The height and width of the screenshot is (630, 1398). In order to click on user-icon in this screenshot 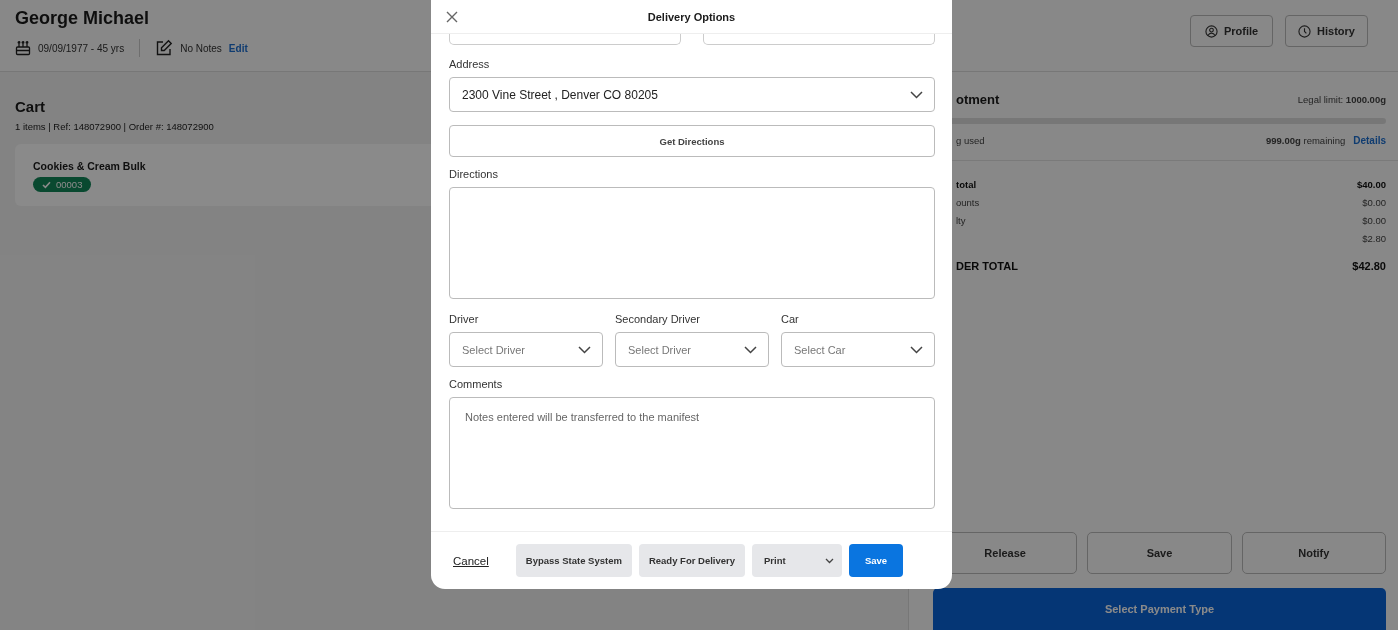, I will do `click(1211, 31)`.